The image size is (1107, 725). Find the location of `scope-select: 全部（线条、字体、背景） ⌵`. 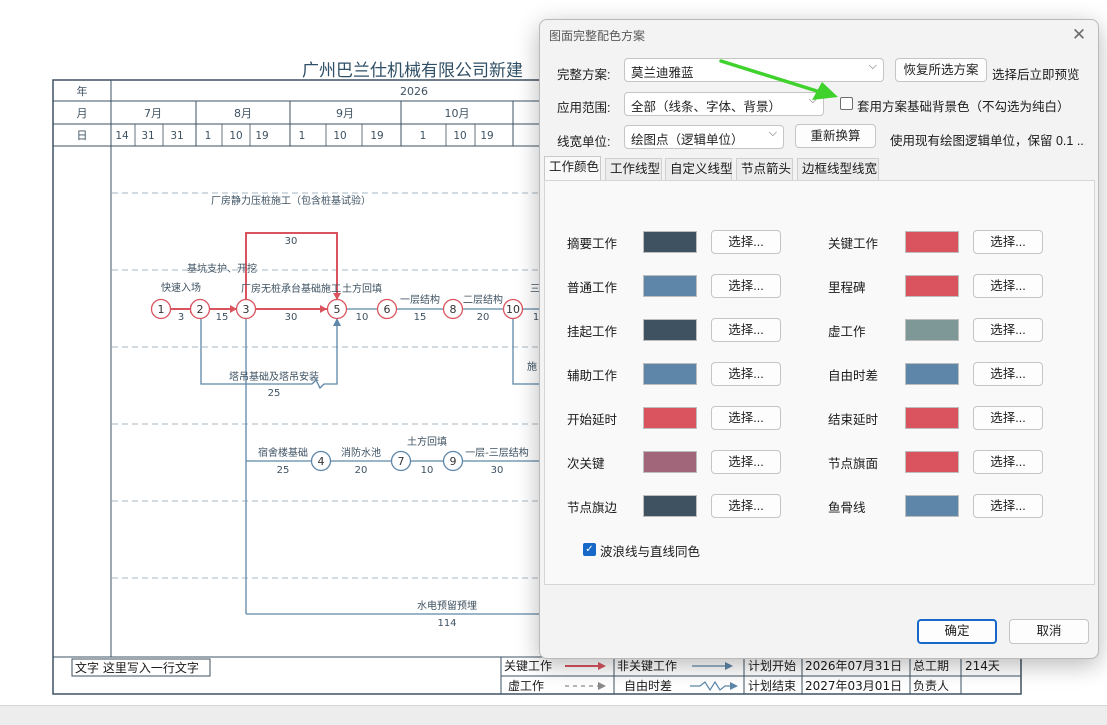

scope-select: 全部（线条、字体、背景） ⌵ is located at coordinates (724, 104).